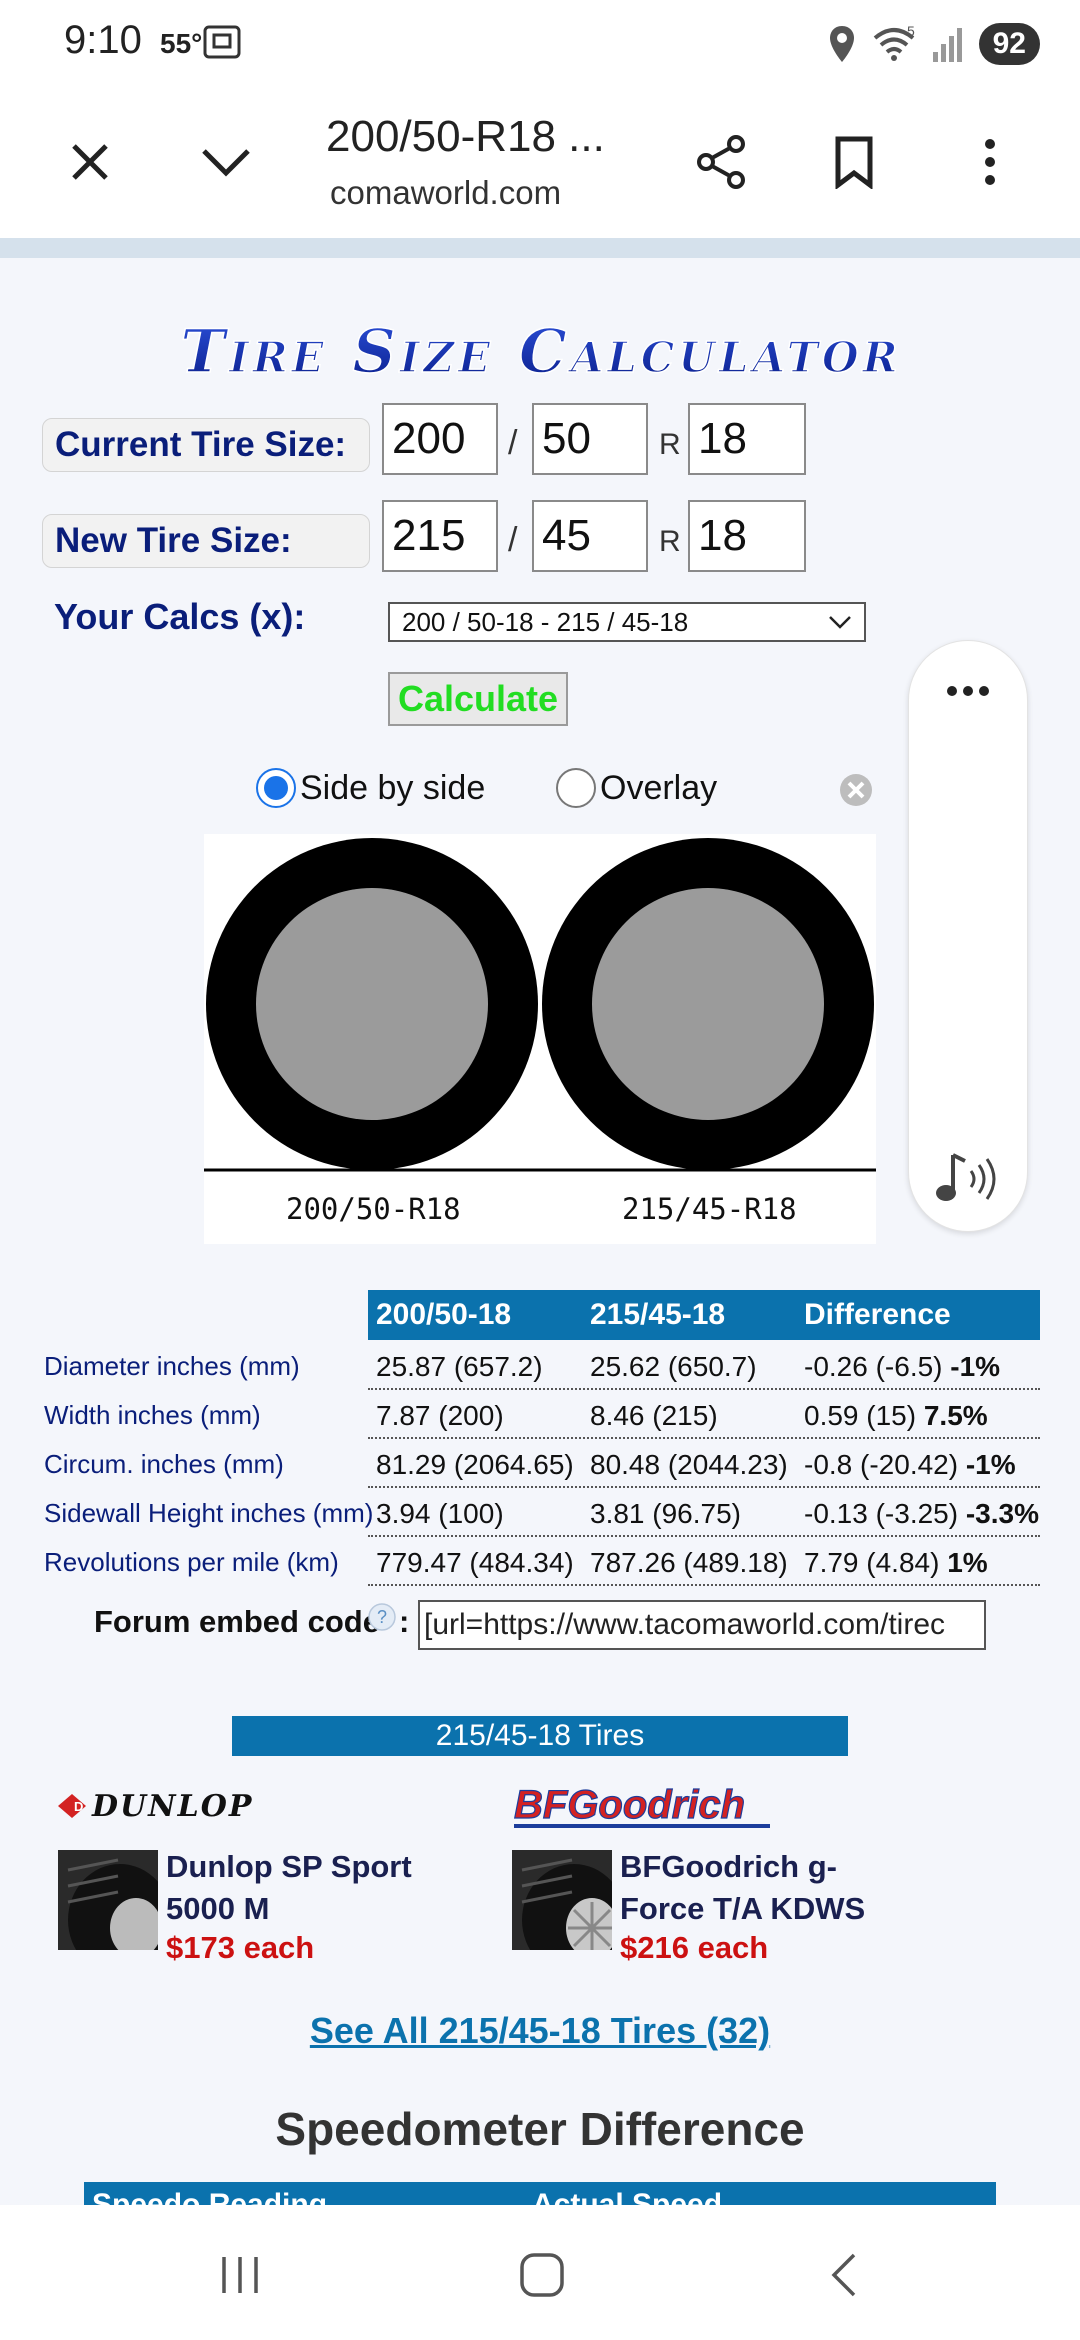 The height and width of the screenshot is (2340, 1080). What do you see at coordinates (673, 1366) in the screenshot?
I see `table-cell: 25.62 (650.7)` at bounding box center [673, 1366].